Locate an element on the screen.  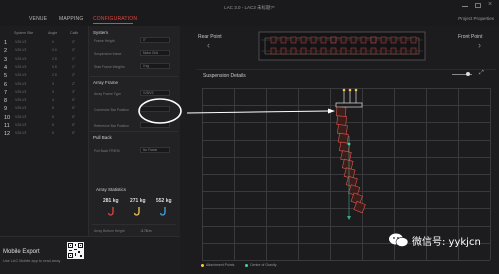
attachment-point is located at coordinates (356, 90).